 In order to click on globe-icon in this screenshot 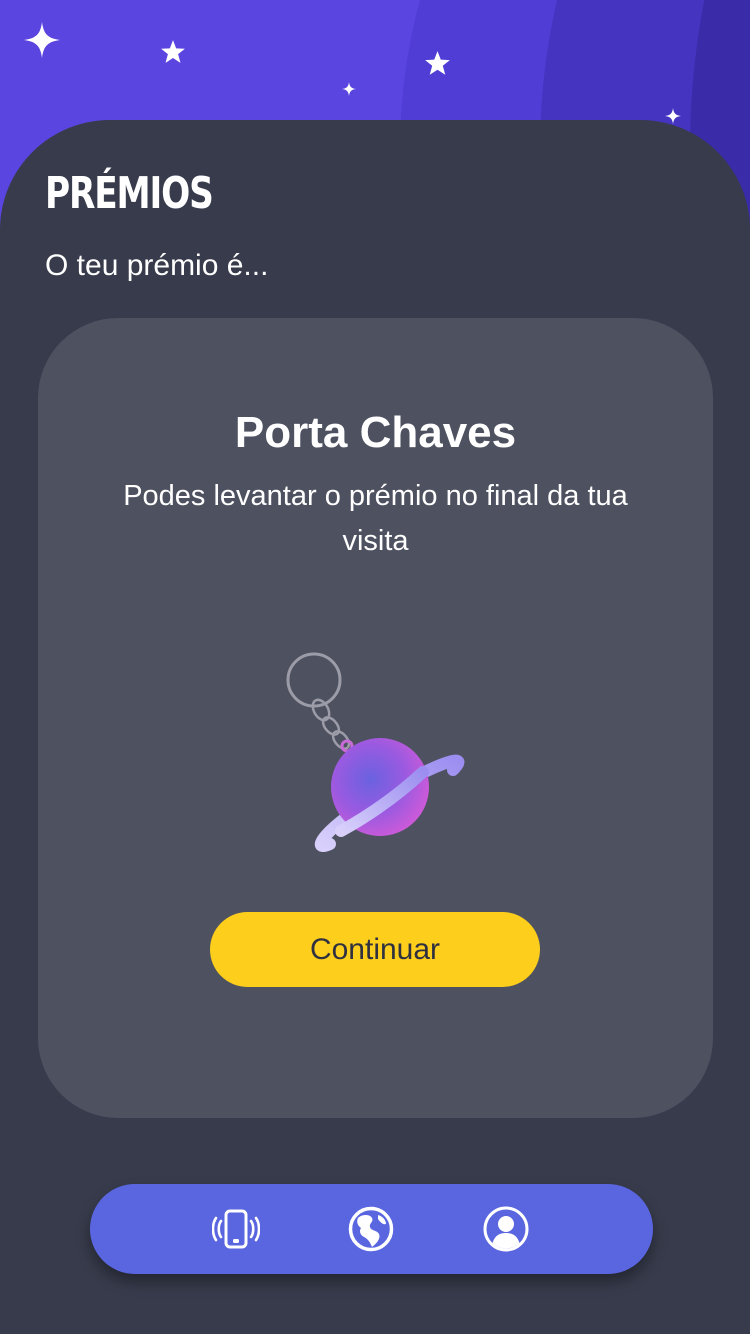, I will do `click(371, 1229)`.